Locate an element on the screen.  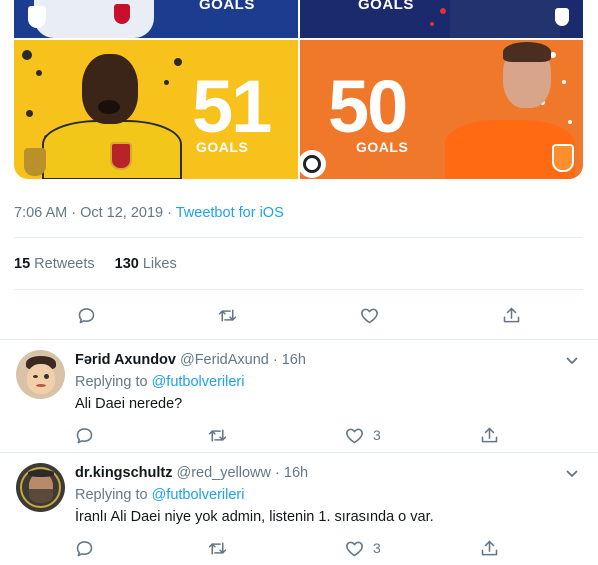
netherlands-crest is located at coordinates (563, 158).